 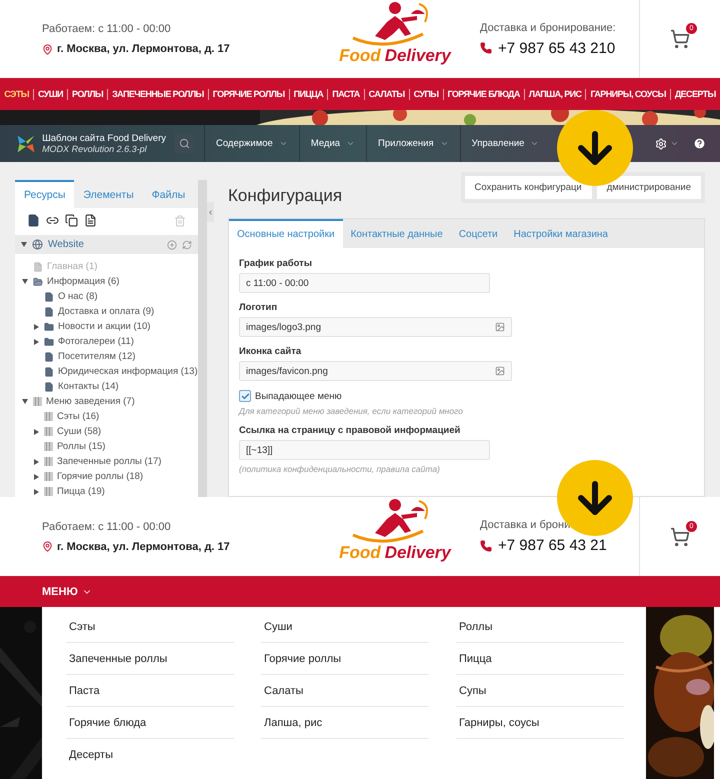 What do you see at coordinates (695, 94) in the screenshot?
I see `nav-link: ДЕСЕРТЫ` at bounding box center [695, 94].